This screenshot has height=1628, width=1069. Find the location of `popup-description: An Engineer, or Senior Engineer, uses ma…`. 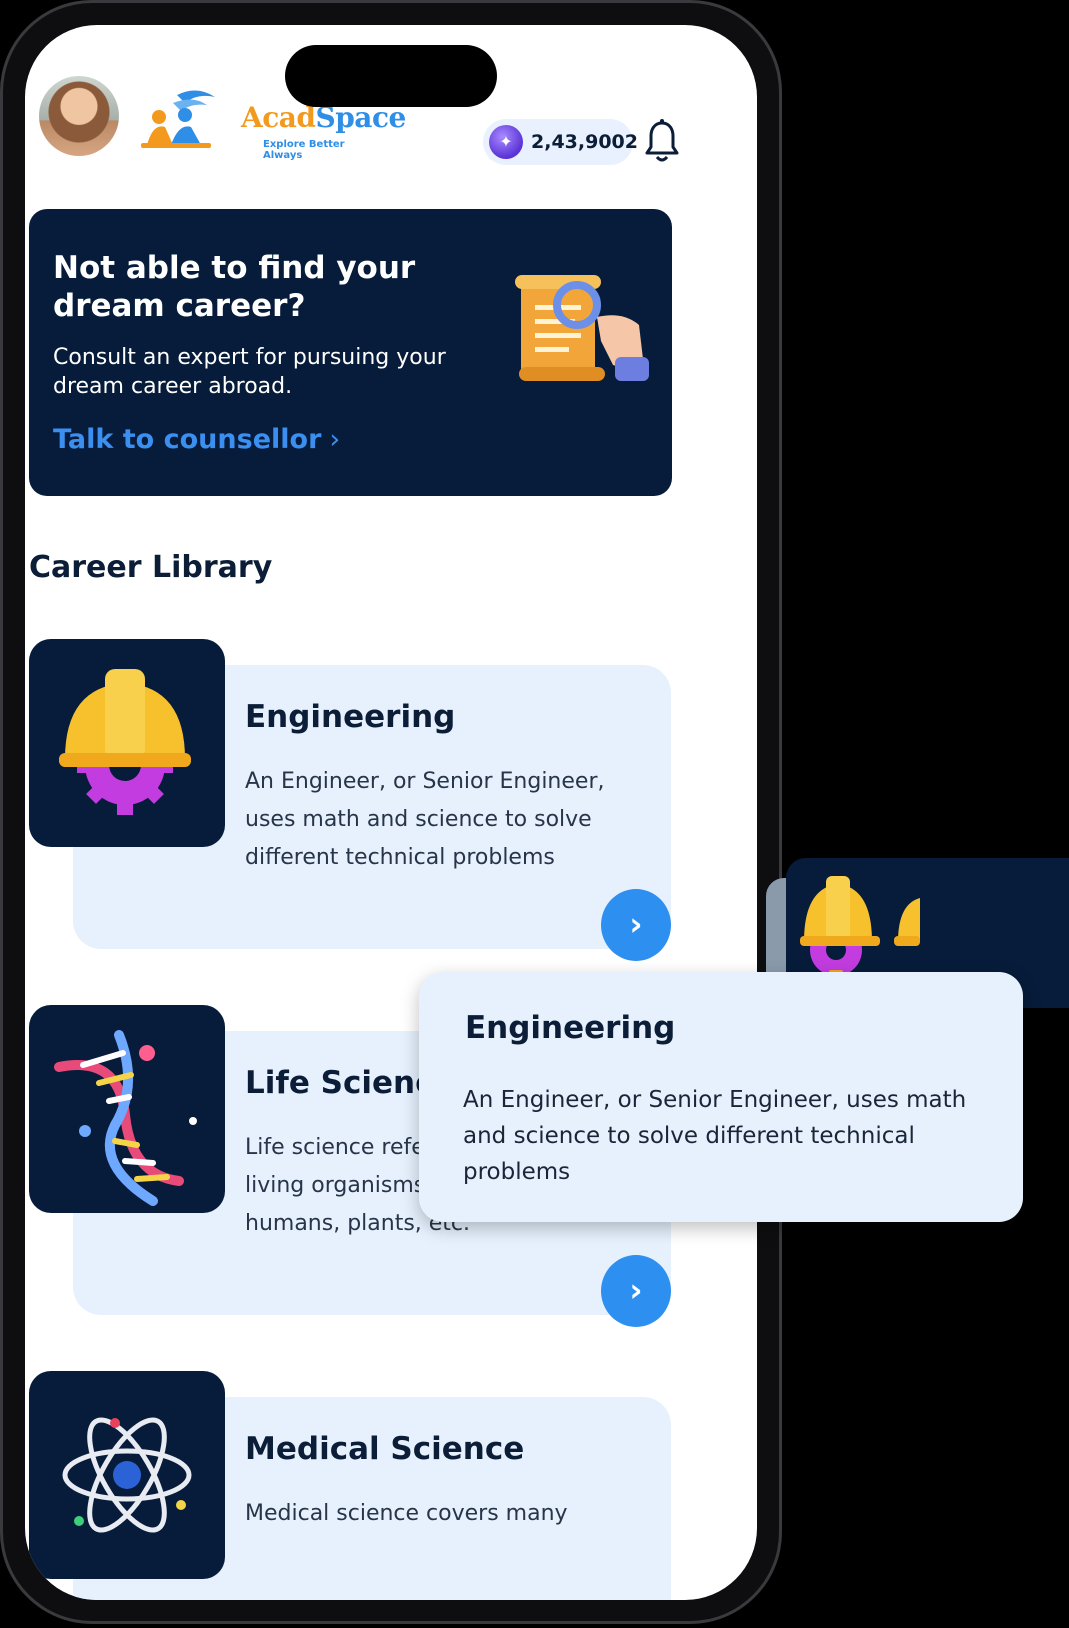

popup-description: An Engineer, or Senior Engineer, uses ma… is located at coordinates (715, 1136).